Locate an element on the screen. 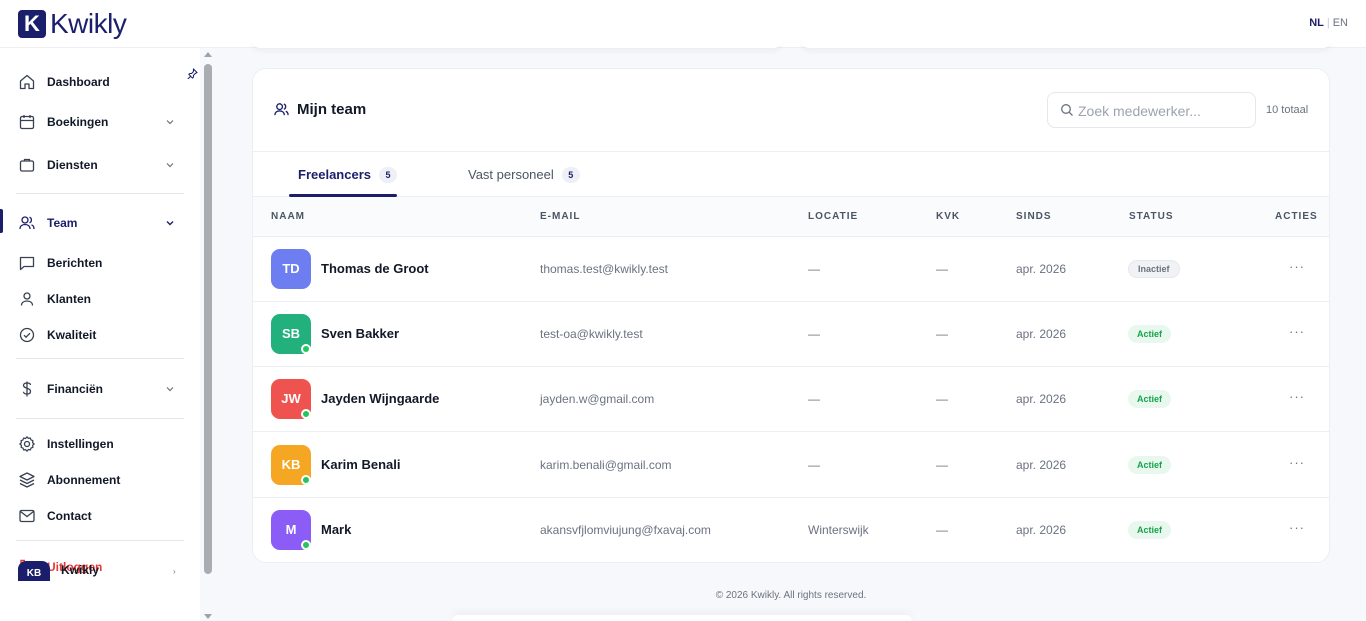  mail-icon is located at coordinates (27, 516).